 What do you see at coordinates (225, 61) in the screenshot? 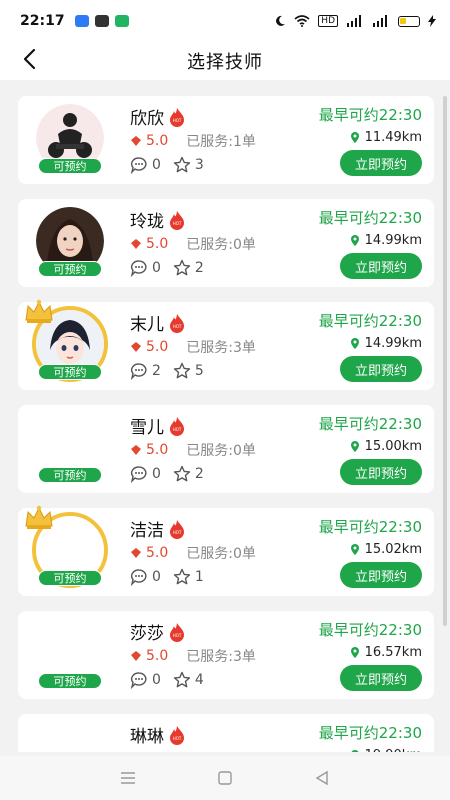
I see `header: 选择技师` at bounding box center [225, 61].